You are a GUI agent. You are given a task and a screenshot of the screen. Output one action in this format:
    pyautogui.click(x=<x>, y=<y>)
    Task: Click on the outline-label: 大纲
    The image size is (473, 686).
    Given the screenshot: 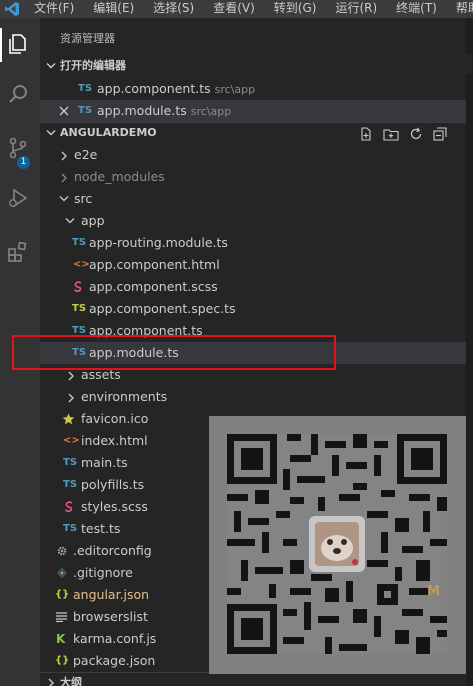 What is the action you would take?
    pyautogui.click(x=71, y=681)
    